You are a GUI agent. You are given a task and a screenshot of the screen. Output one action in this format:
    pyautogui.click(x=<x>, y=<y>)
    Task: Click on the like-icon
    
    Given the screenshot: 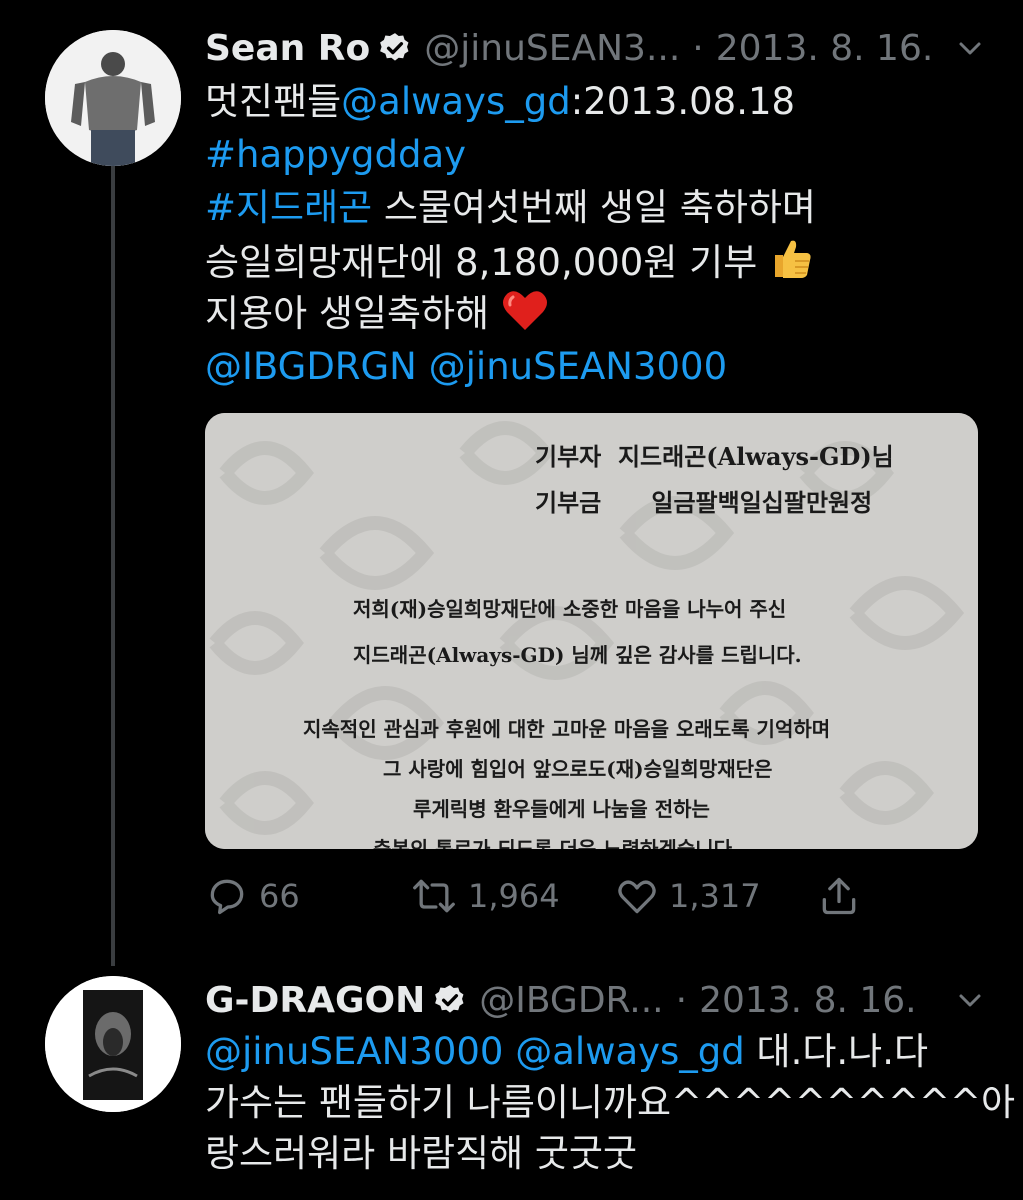 What is the action you would take?
    pyautogui.click(x=637, y=897)
    